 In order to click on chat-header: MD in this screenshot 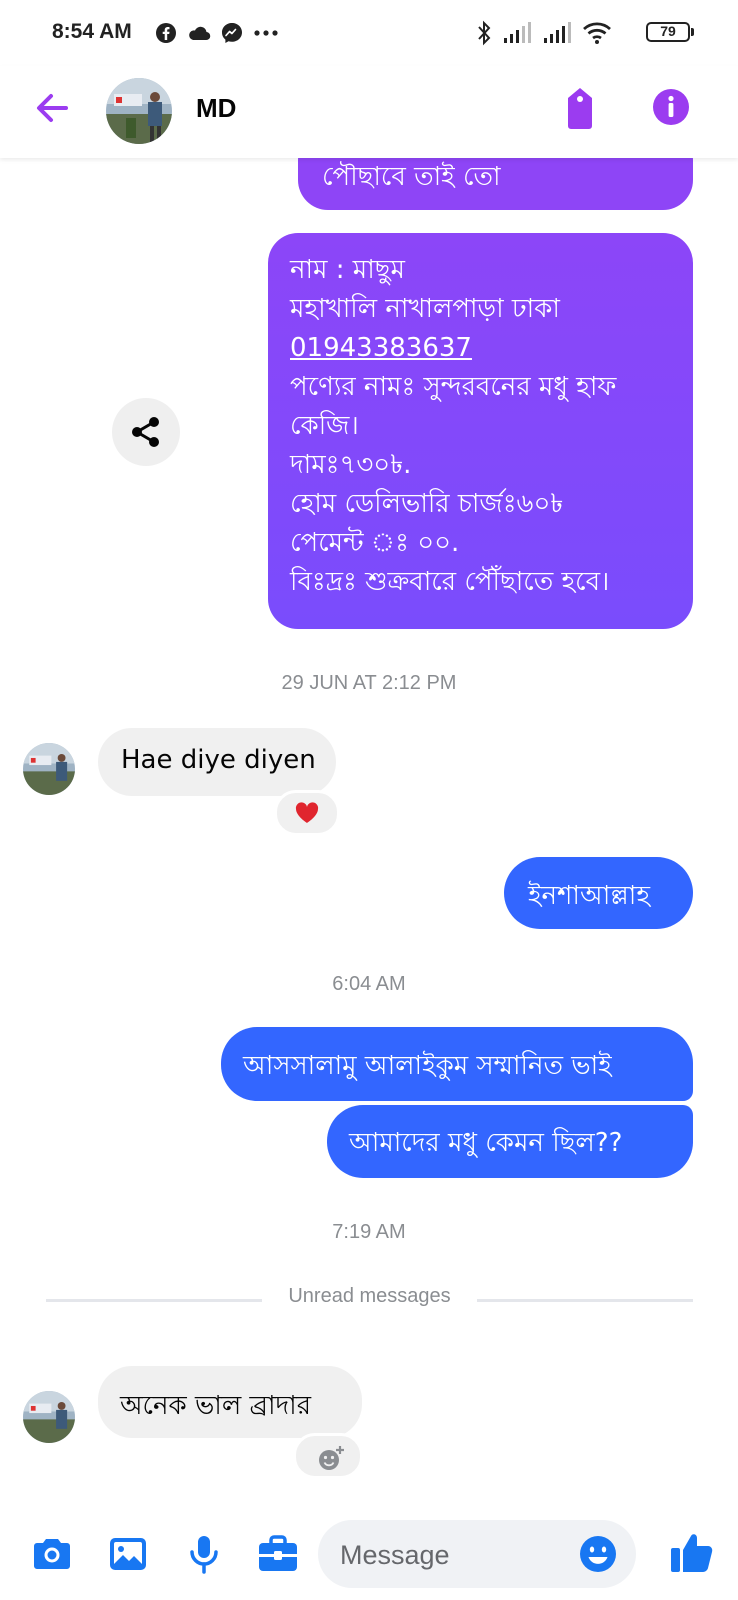, I will do `click(369, 112)`.